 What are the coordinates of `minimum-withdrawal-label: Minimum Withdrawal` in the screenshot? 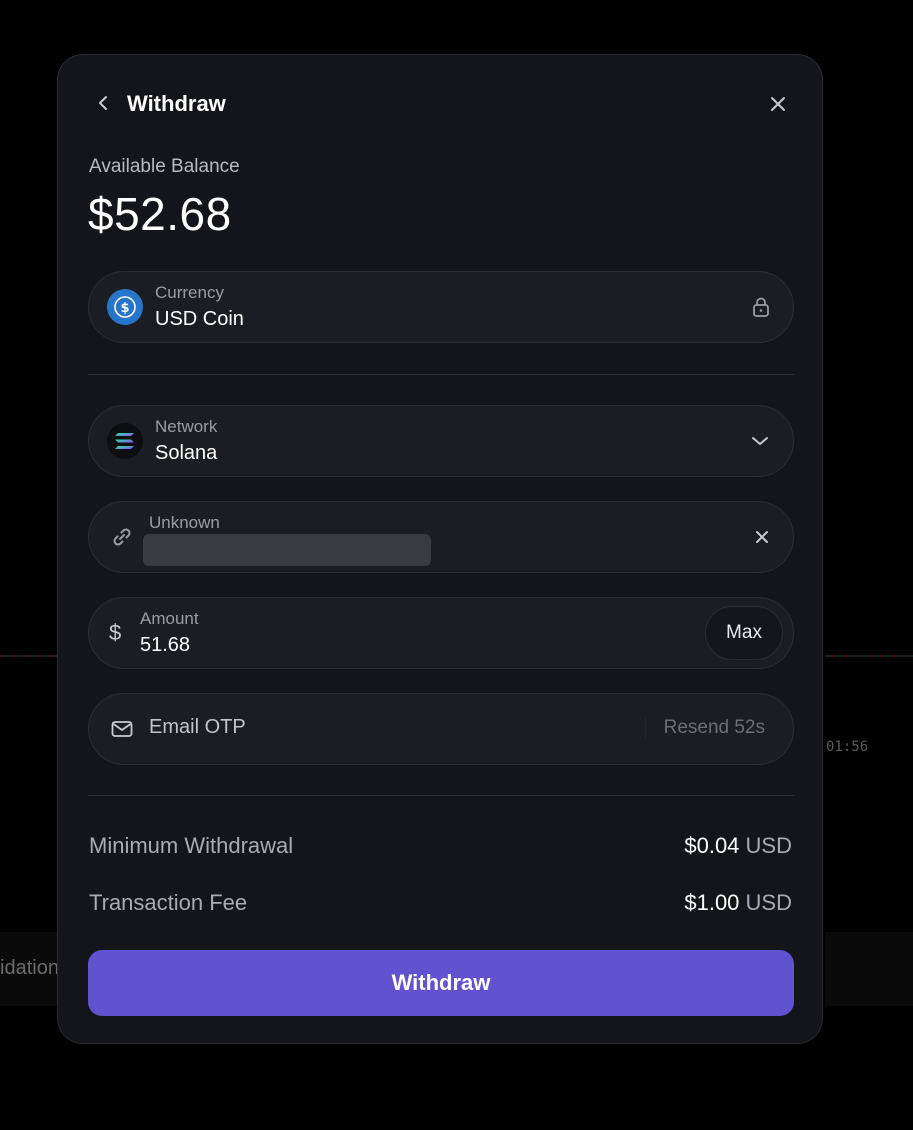 It's located at (191, 845).